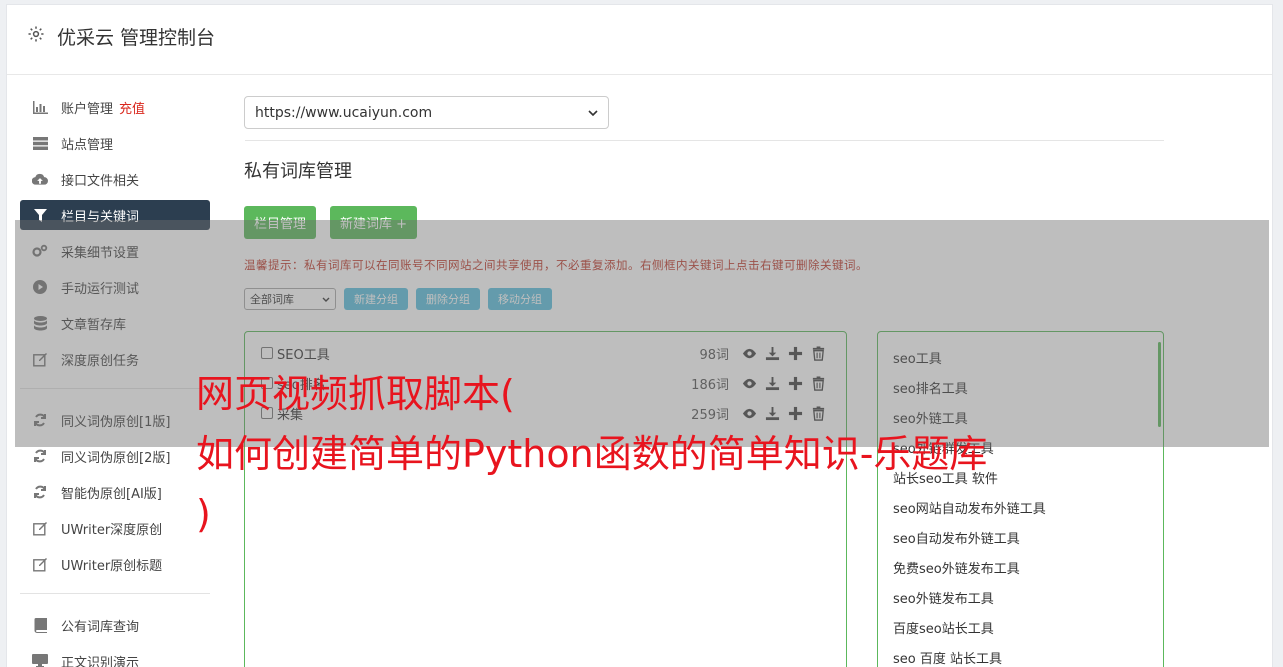  What do you see at coordinates (40, 107) in the screenshot?
I see `bar-chart-icon` at bounding box center [40, 107].